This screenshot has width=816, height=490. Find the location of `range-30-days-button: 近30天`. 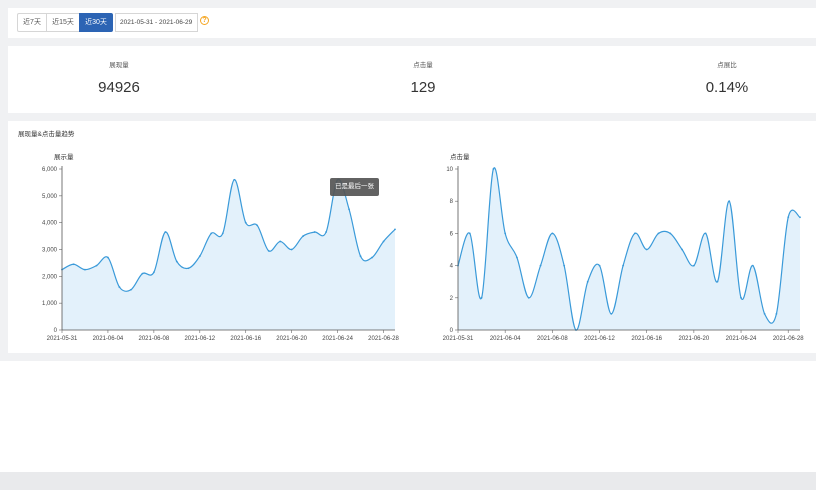

range-30-days-button: 近30天 is located at coordinates (96, 22).